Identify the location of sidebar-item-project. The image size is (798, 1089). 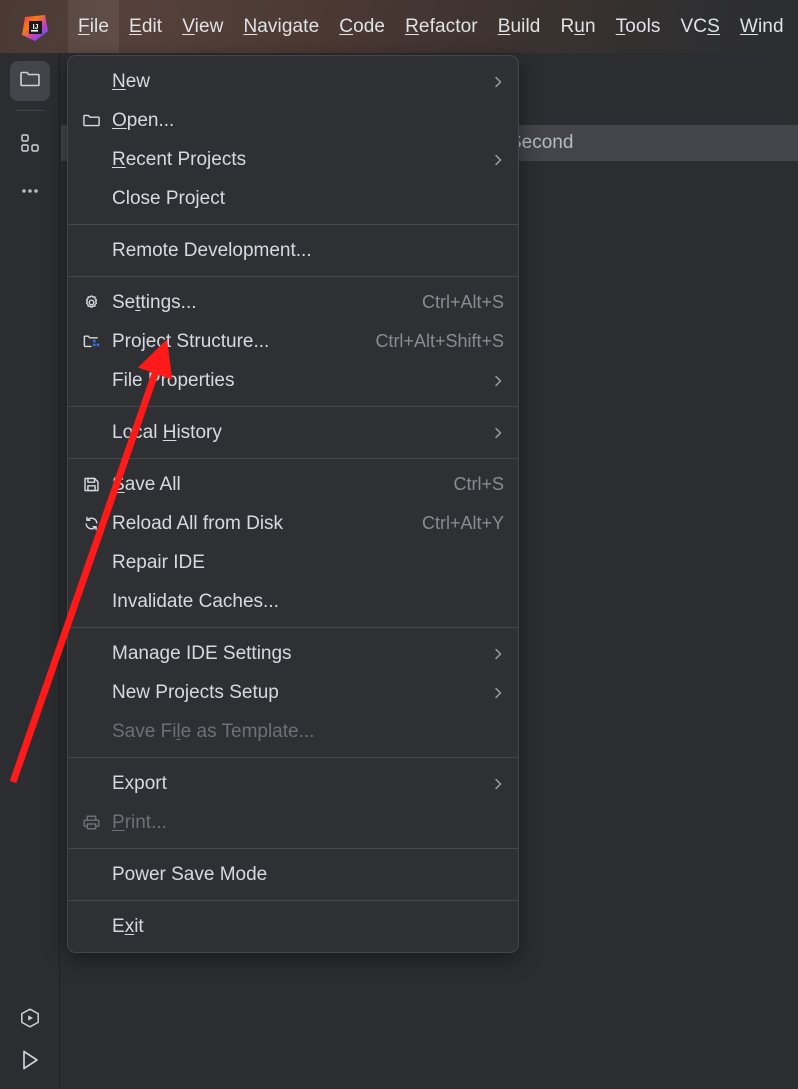
(29, 81).